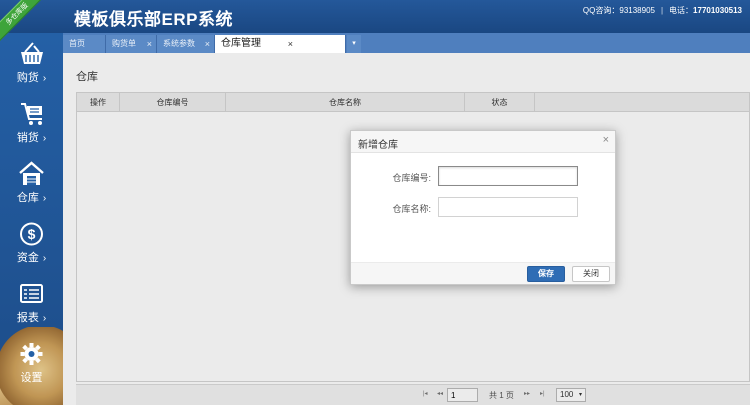  I want to click on sidebar-item-finance: $ 资金 ›, so click(31, 244).